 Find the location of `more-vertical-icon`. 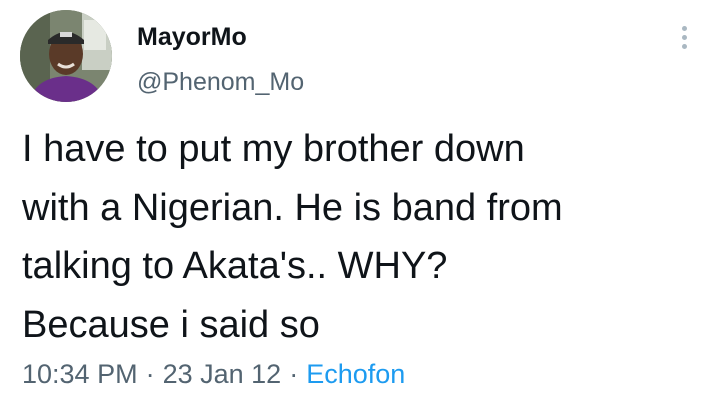

more-vertical-icon is located at coordinates (684, 40).